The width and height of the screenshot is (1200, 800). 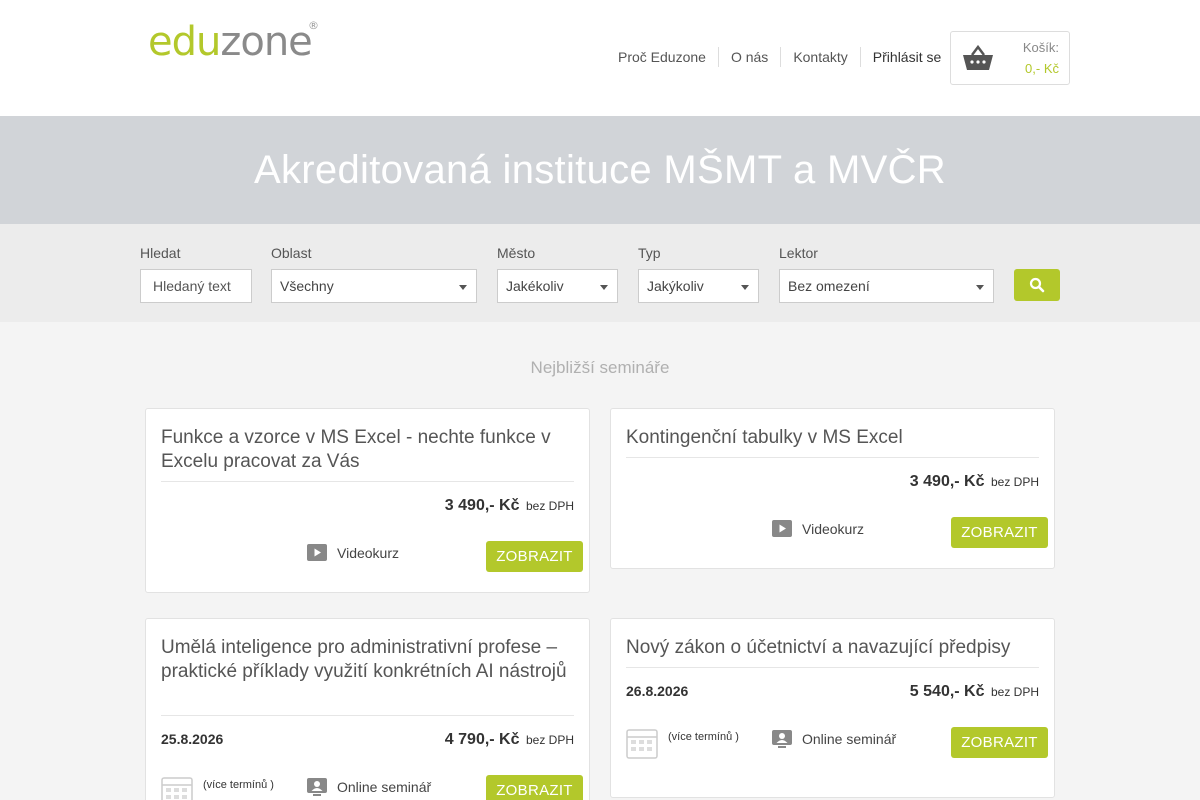 What do you see at coordinates (1040, 47) in the screenshot?
I see `cart-label: Košík:` at bounding box center [1040, 47].